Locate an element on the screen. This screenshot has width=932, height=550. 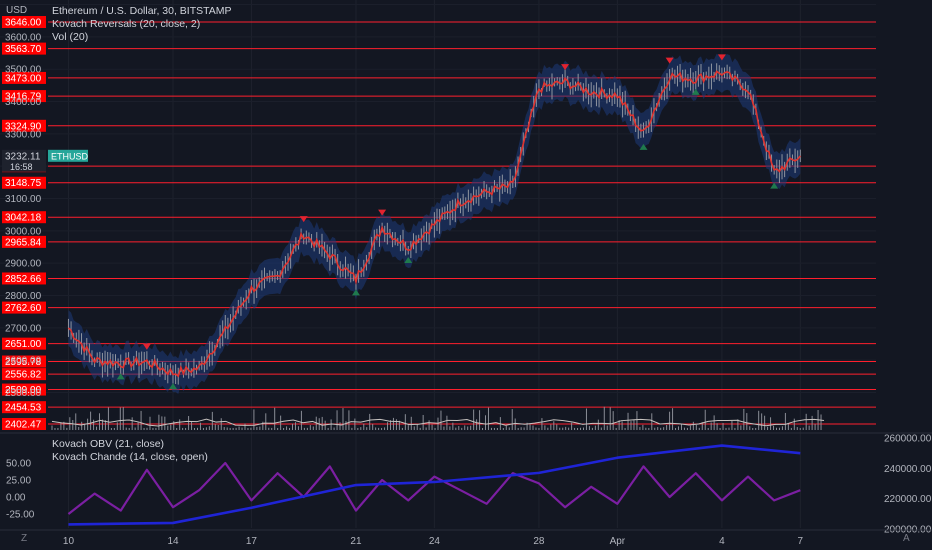
price-level-label: 3563.70 is located at coordinates (23, 49).